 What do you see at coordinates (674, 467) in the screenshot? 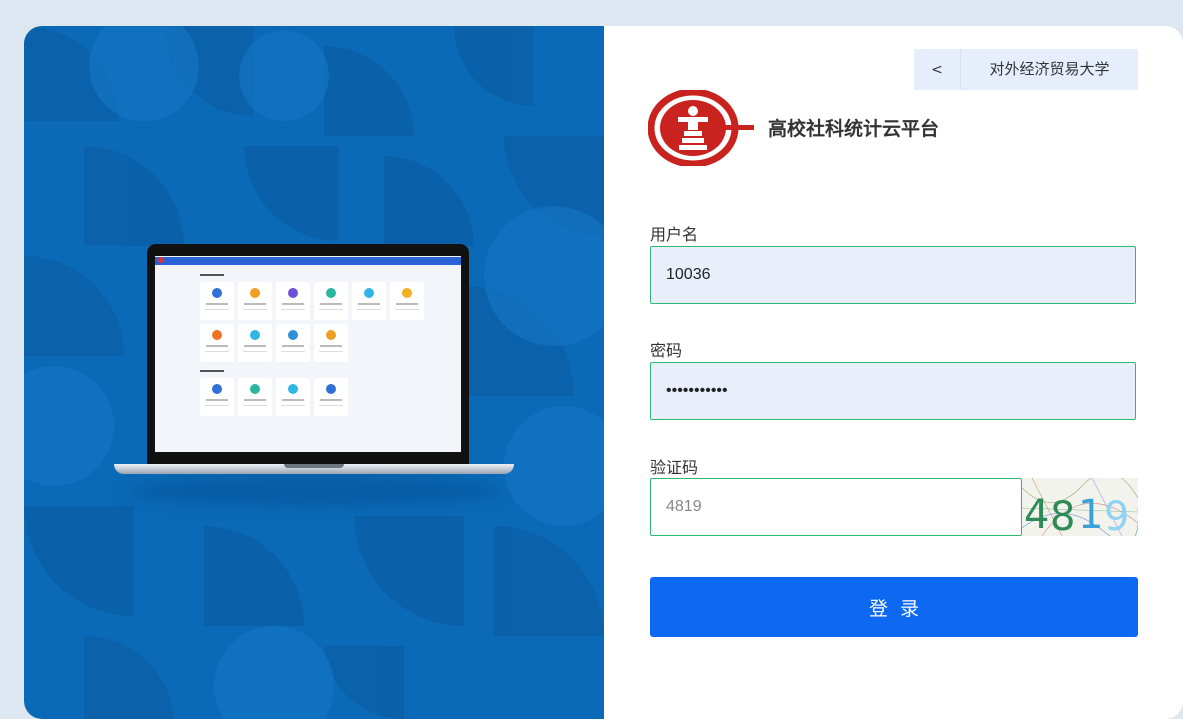
I see `captcha-label: 验证码` at bounding box center [674, 467].